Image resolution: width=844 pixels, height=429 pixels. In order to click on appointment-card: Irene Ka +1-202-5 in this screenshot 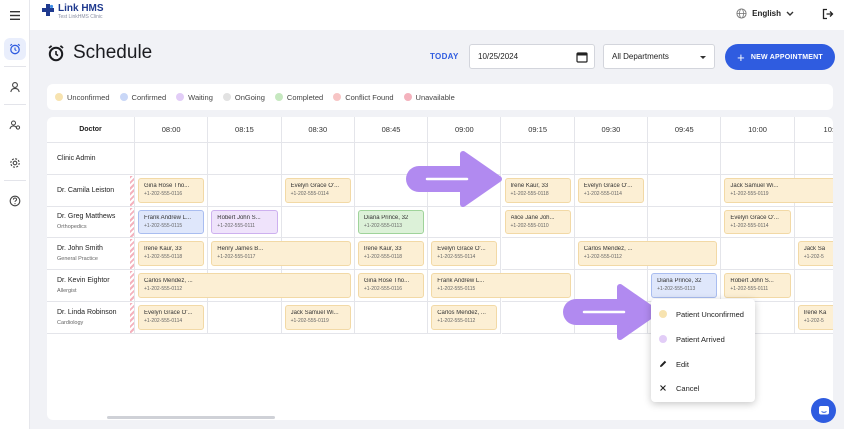, I will do `click(815, 317)`.